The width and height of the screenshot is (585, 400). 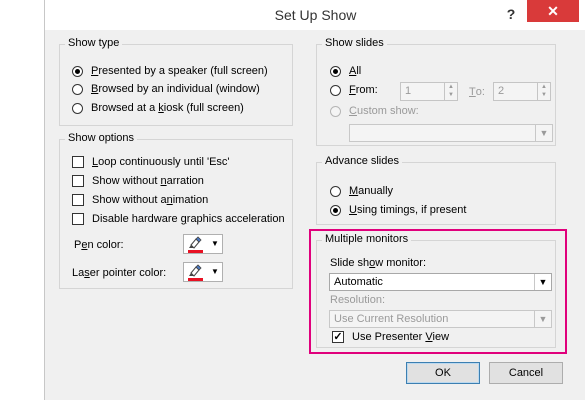 I want to click on laser-color-icon, so click(x=195, y=270).